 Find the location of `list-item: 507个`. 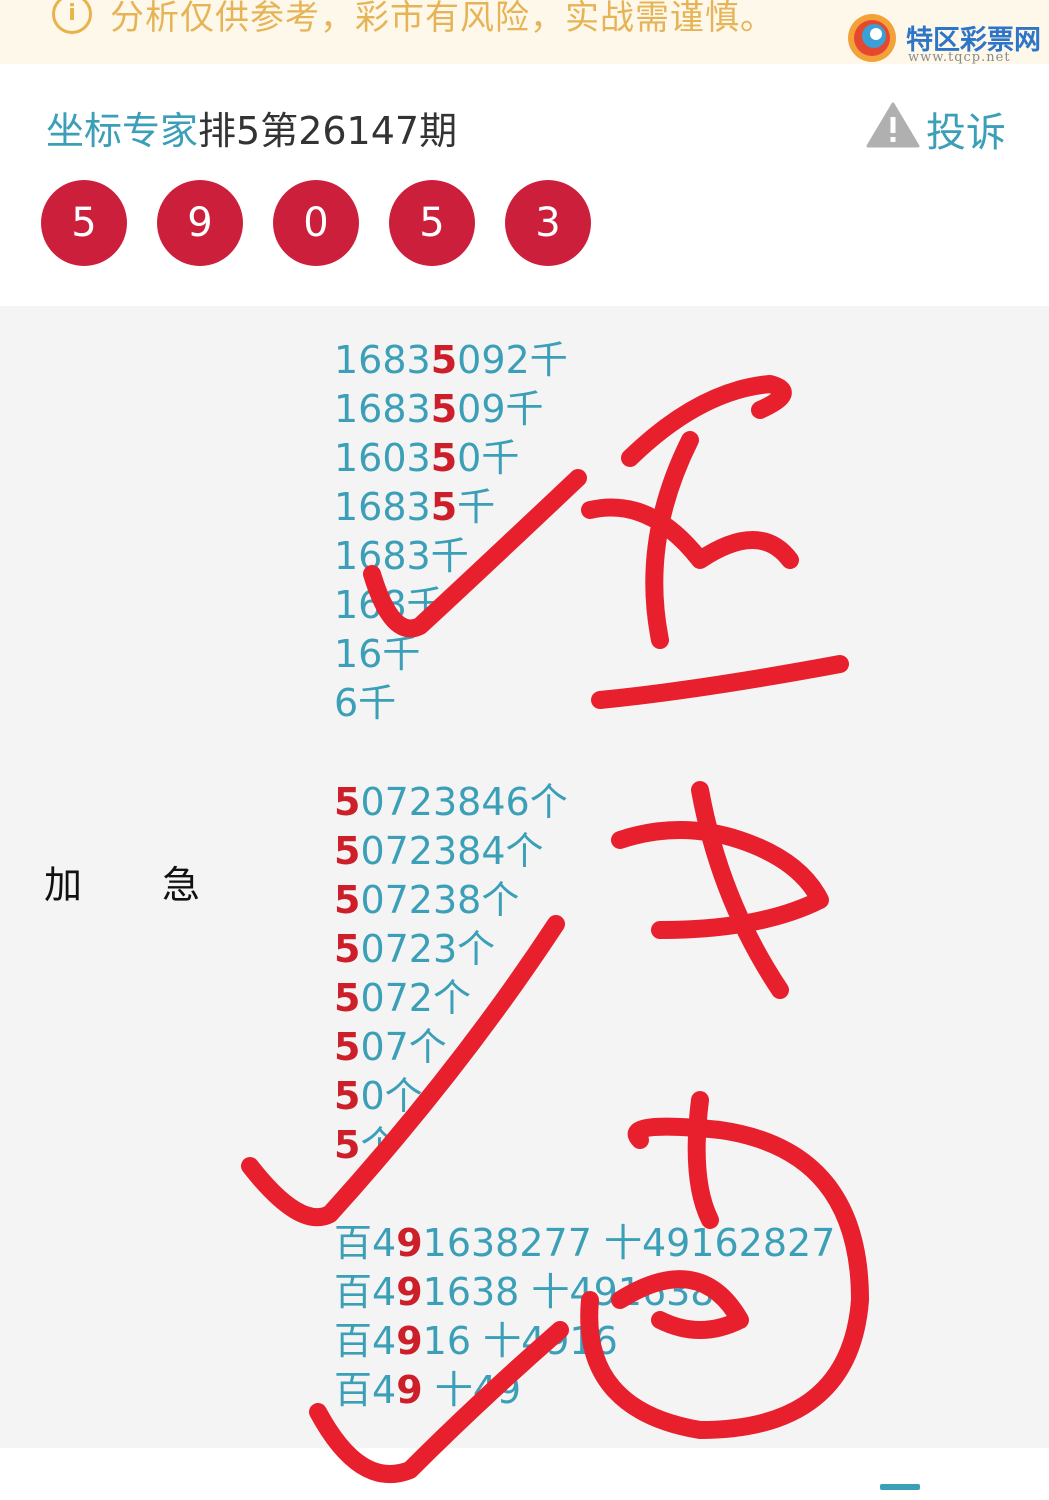

list-item: 507个 is located at coordinates (390, 1047).